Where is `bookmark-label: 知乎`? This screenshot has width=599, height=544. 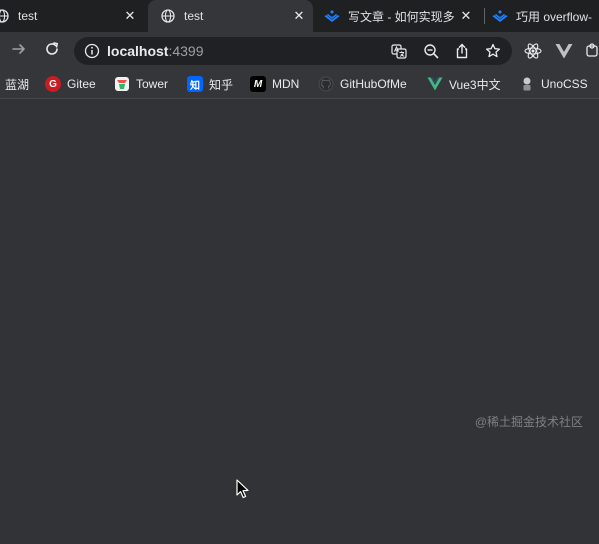
bookmark-label: 知乎 is located at coordinates (221, 84).